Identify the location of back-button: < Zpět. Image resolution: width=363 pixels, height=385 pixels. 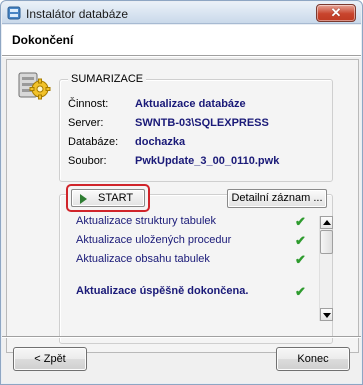
(50, 359).